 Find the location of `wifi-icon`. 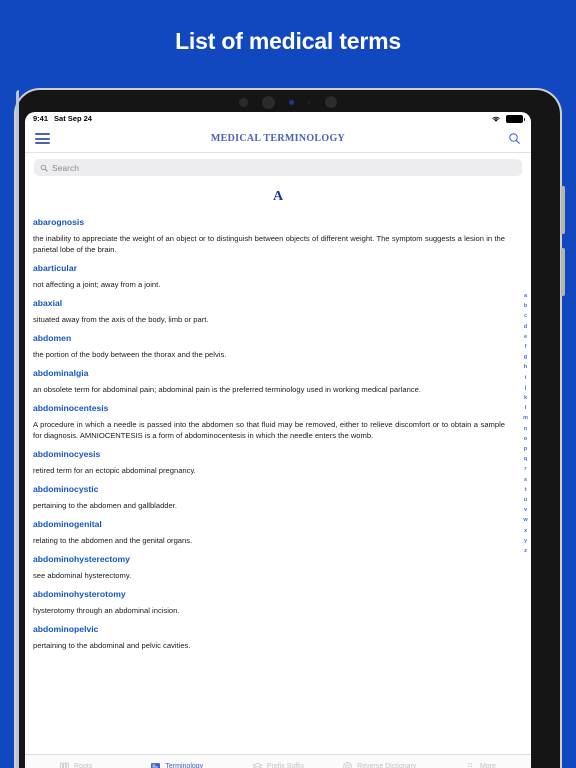

wifi-icon is located at coordinates (496, 119).